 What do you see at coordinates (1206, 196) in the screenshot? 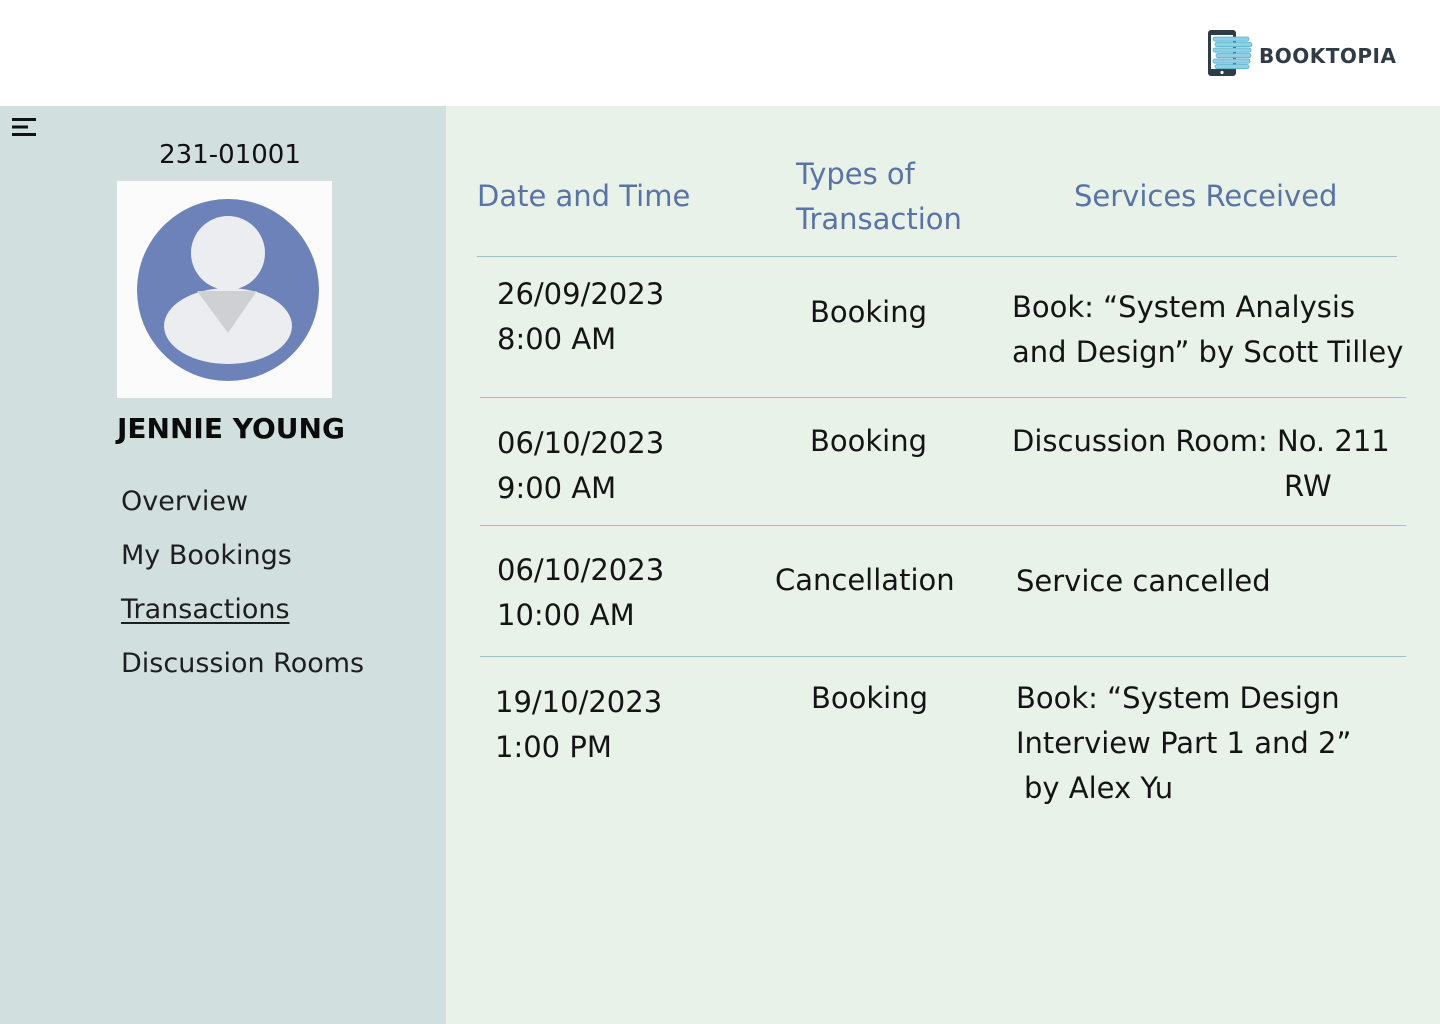
I see `column-header-services: Services Received` at bounding box center [1206, 196].